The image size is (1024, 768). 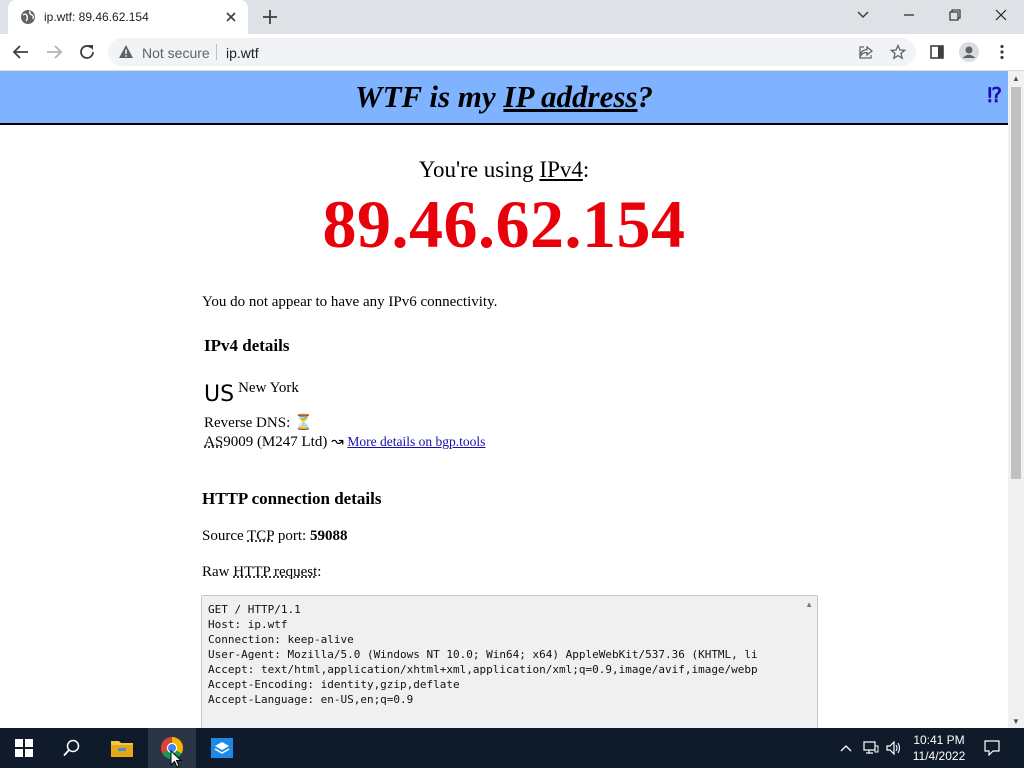 I want to click on network-icon, so click(x=871, y=748).